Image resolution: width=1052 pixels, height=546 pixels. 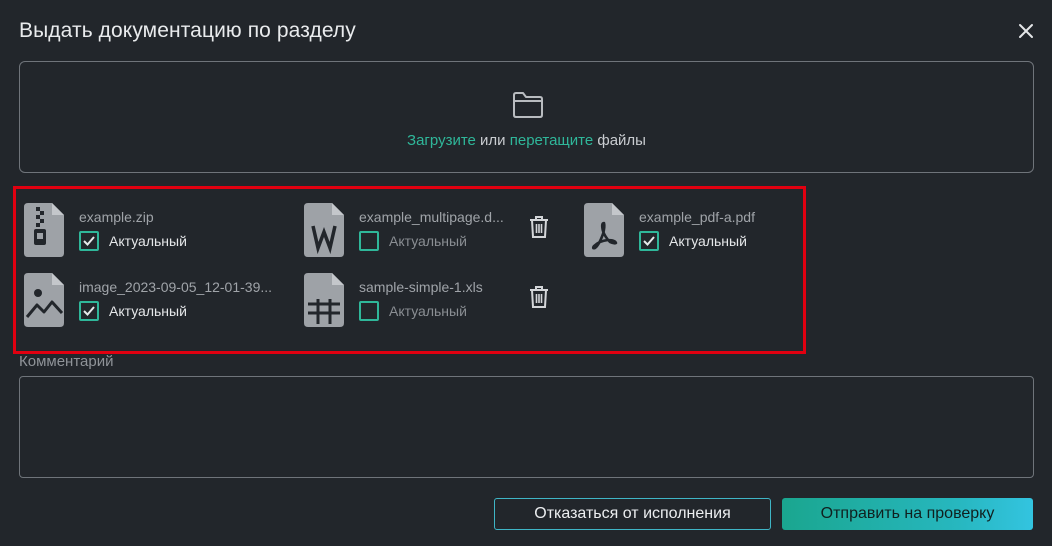 I want to click on or-text: или, so click(x=492, y=140).